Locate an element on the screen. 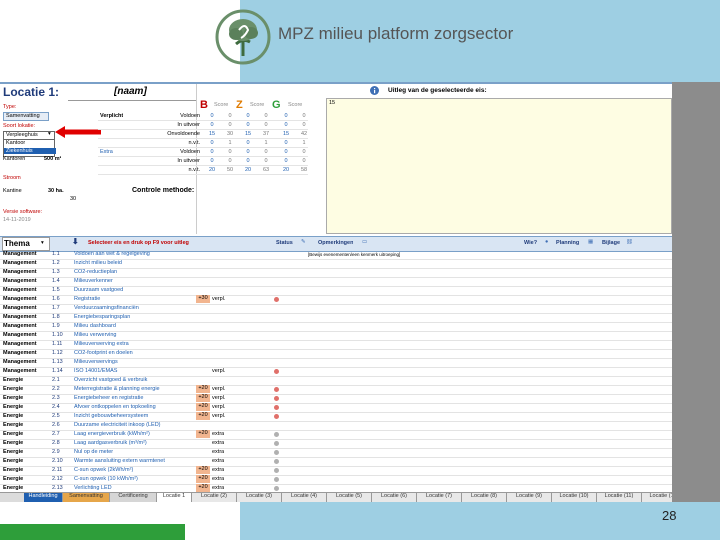 Image resolution: width=720 pixels, height=540 pixels. row-description: C-sun opwek (10 kWh/m²) is located at coordinates (134, 479).